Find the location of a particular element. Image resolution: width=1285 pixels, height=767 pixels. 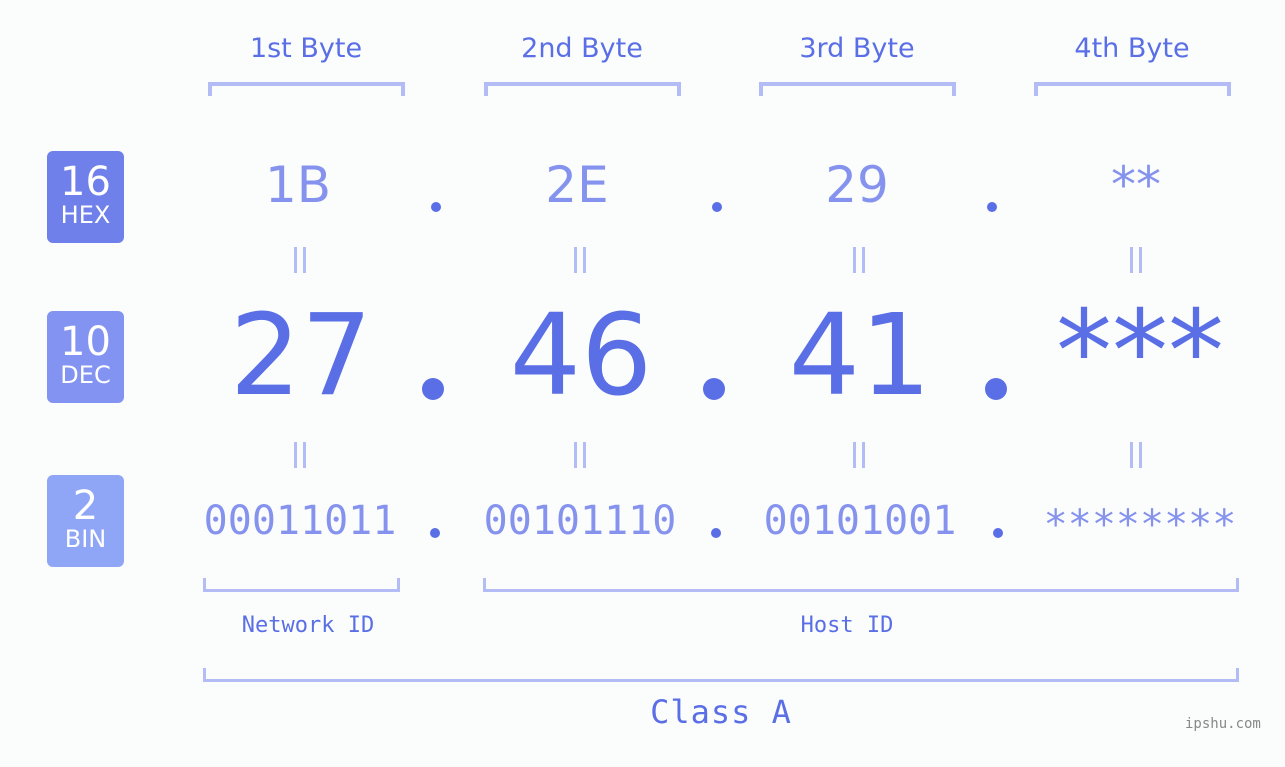

watermark: ipshu.com is located at coordinates (1223, 724).